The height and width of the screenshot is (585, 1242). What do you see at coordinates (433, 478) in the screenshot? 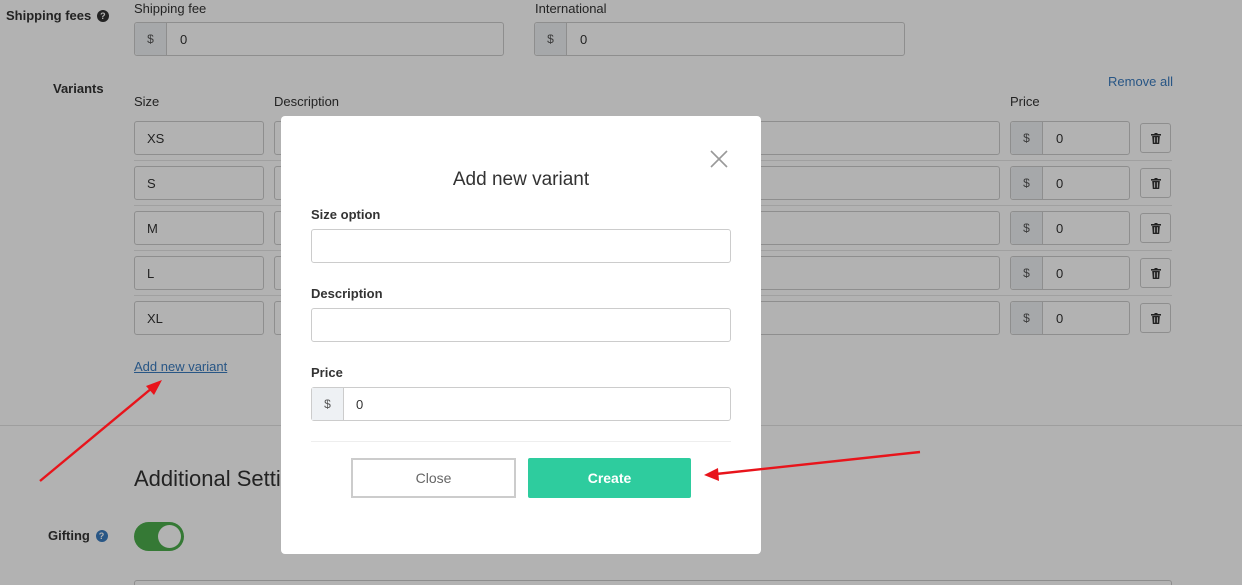
I see `close-button: Close` at bounding box center [433, 478].